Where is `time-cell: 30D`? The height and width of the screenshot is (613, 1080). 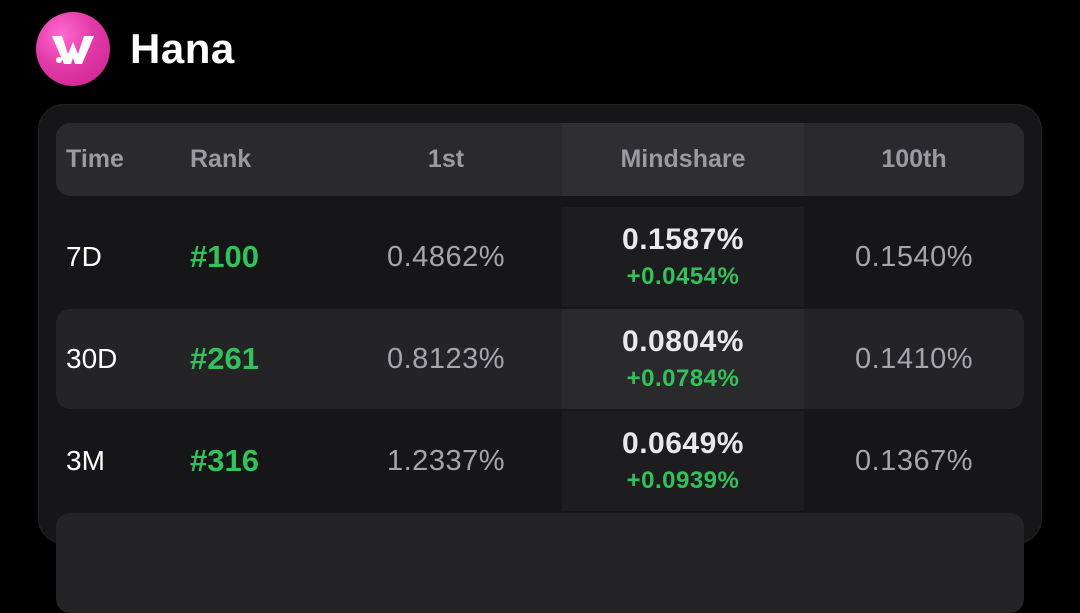
time-cell: 30D is located at coordinates (121, 359).